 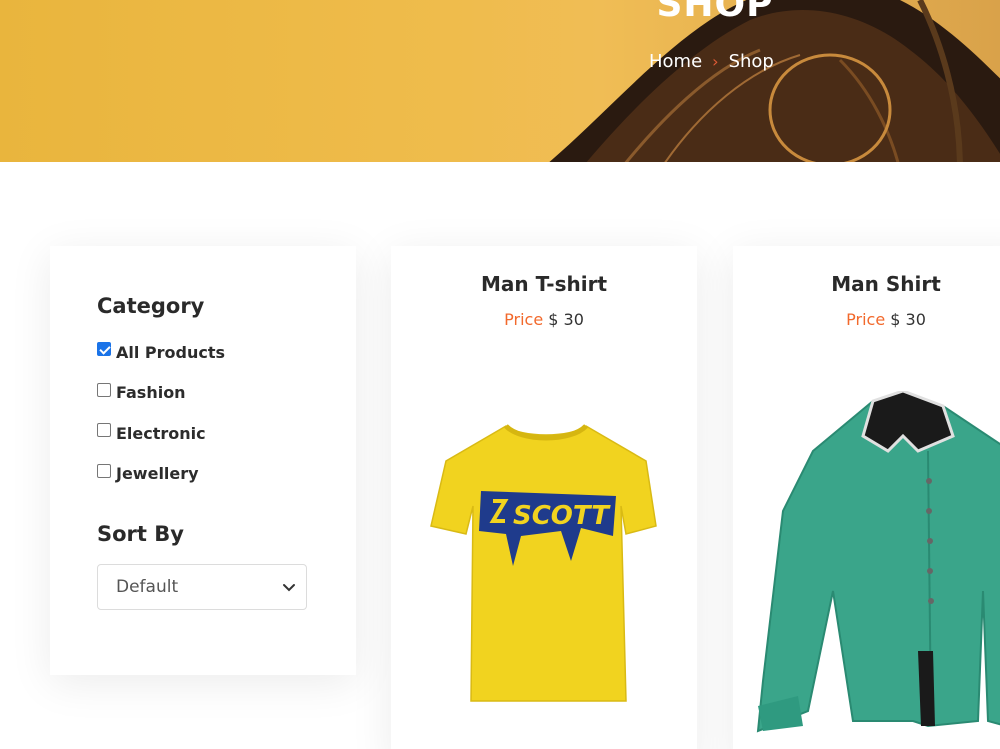 What do you see at coordinates (203, 393) in the screenshot?
I see `category-option-fashion: Fashion` at bounding box center [203, 393].